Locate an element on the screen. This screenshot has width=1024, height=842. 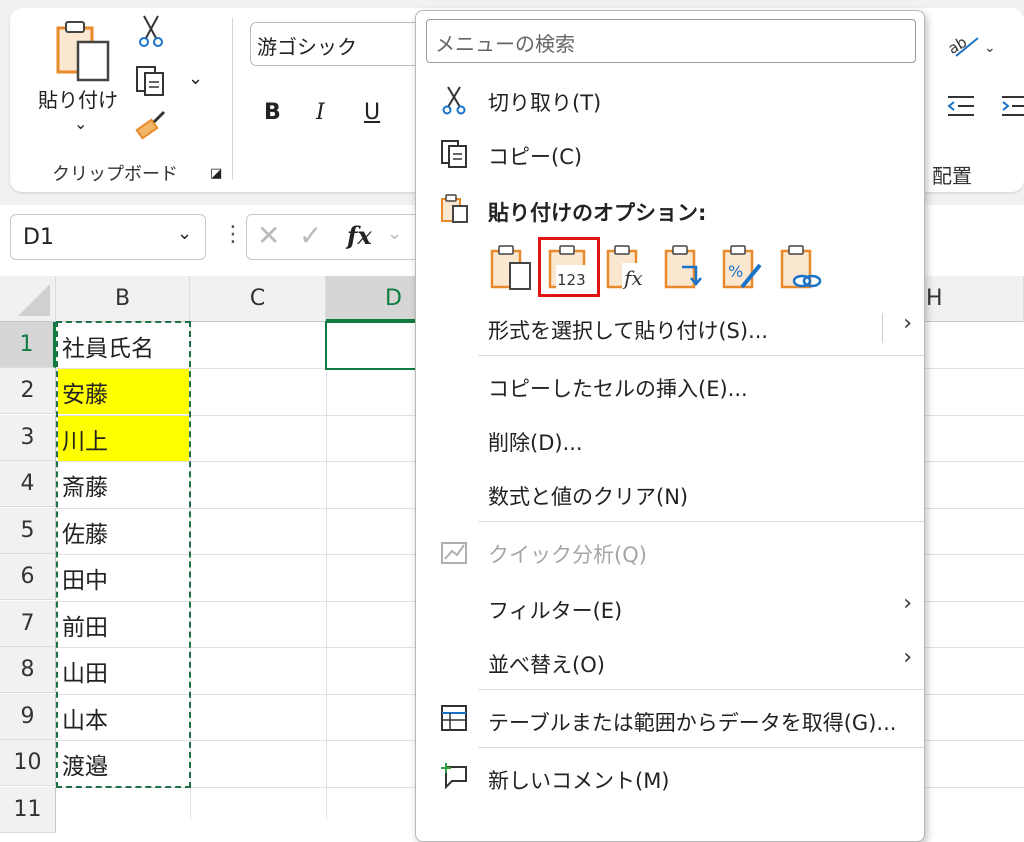
paste-option-formatting: % is located at coordinates (744, 268).